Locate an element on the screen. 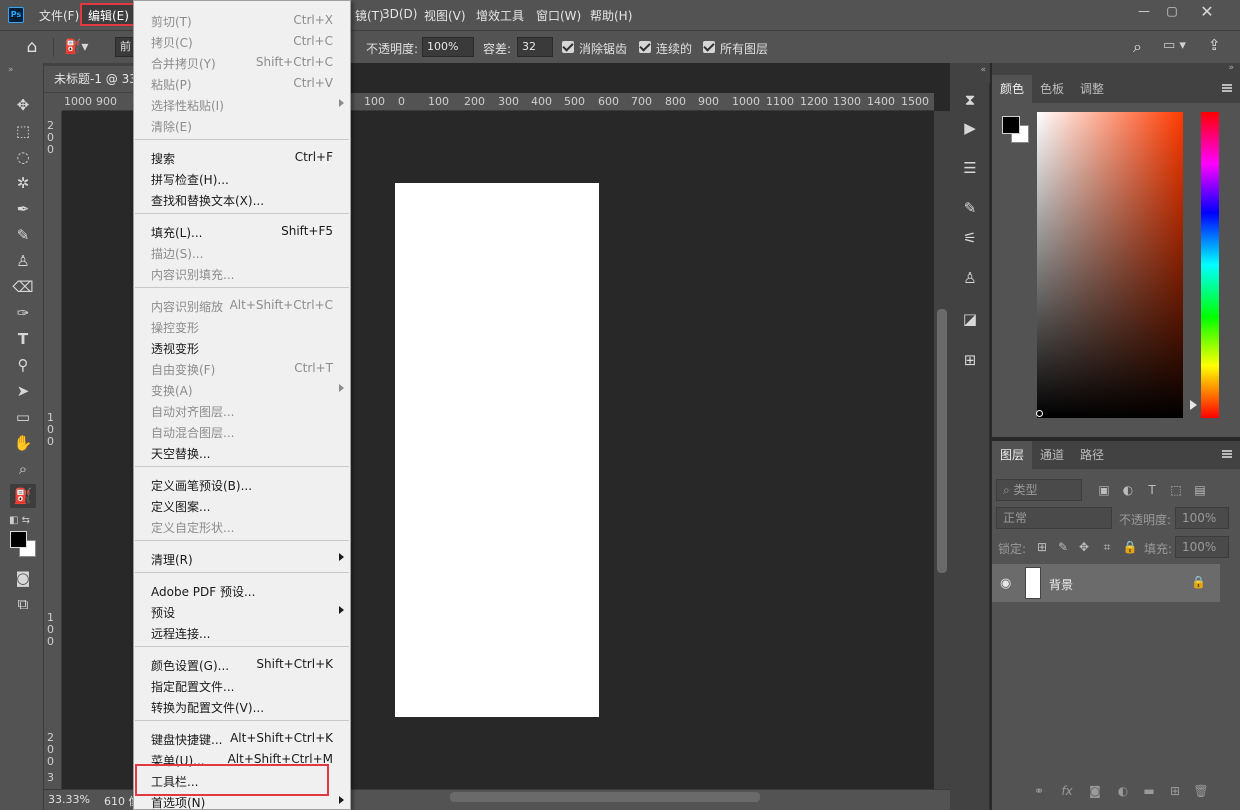 This screenshot has width=1240, height=810. edit-menu-item: 填充(L)... Shift+F5 is located at coordinates (242, 231).